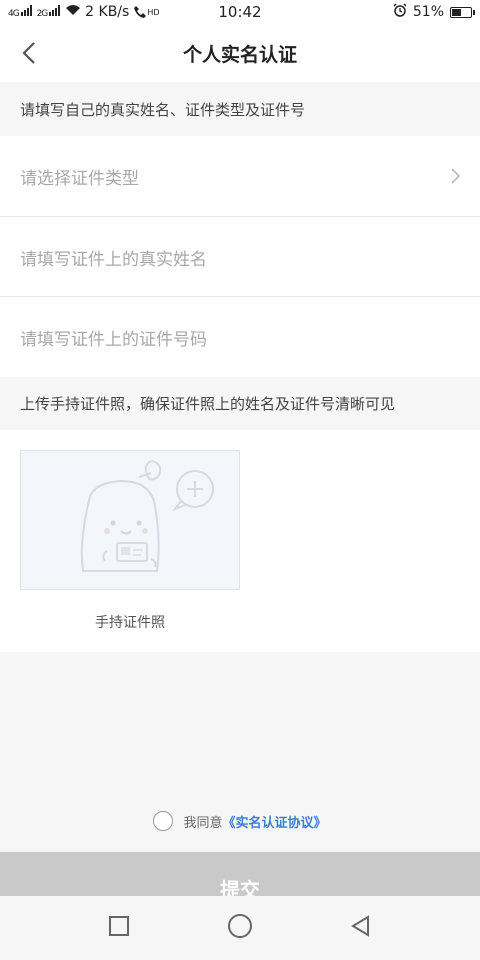  What do you see at coordinates (113, 339) in the screenshot?
I see `id-number-placeholder: 请填写证件上的证件号码` at bounding box center [113, 339].